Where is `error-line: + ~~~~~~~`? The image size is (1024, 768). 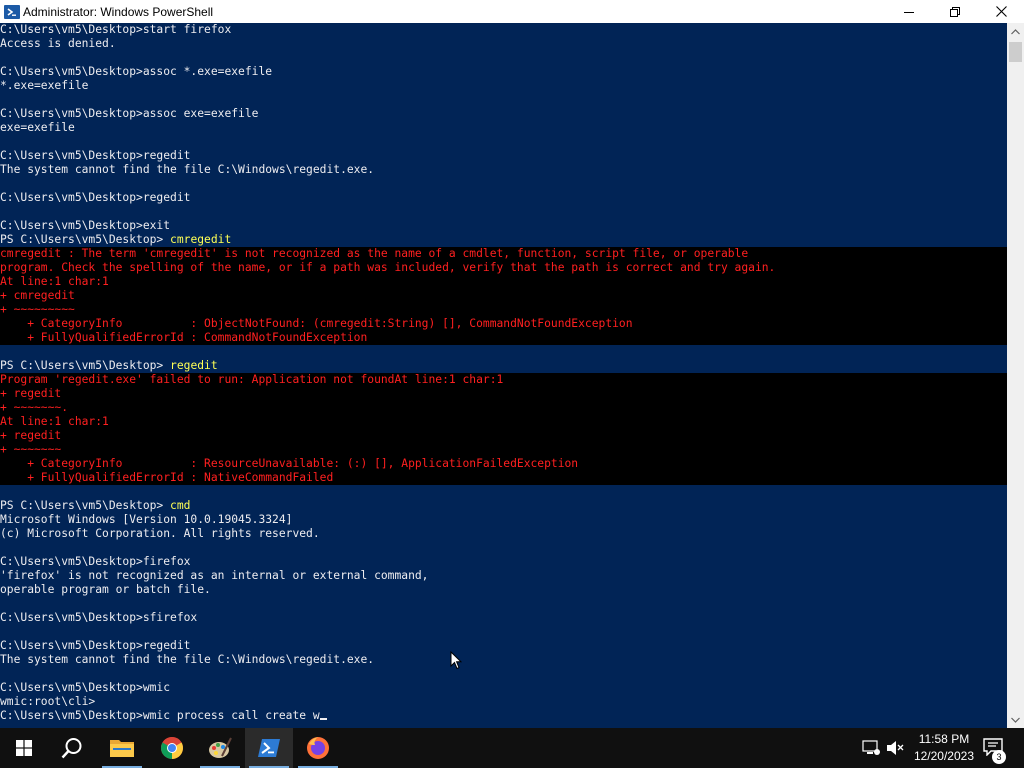 error-line: + ~~~~~~~ is located at coordinates (503, 450).